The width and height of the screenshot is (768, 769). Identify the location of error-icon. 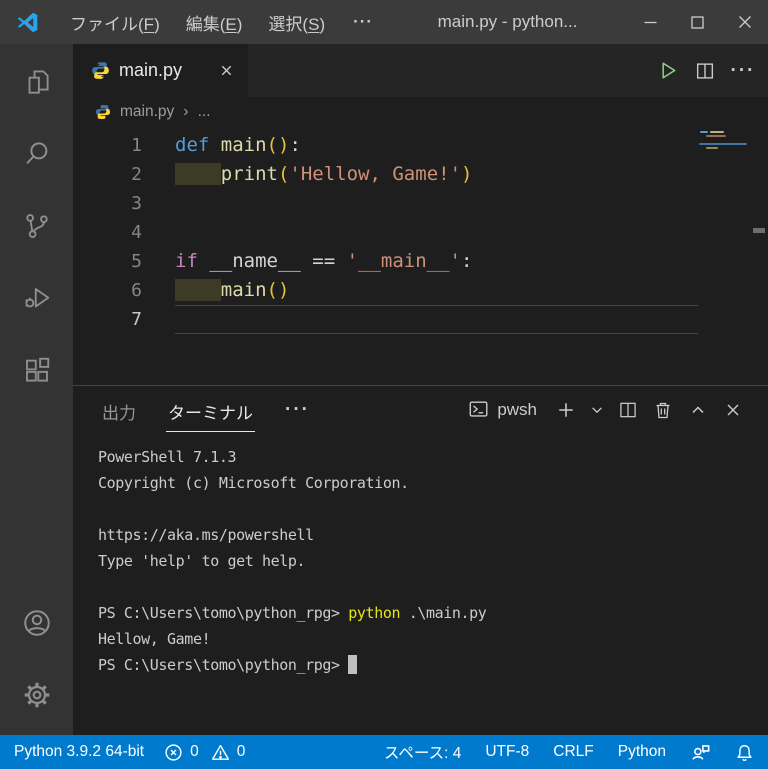
(173, 752).